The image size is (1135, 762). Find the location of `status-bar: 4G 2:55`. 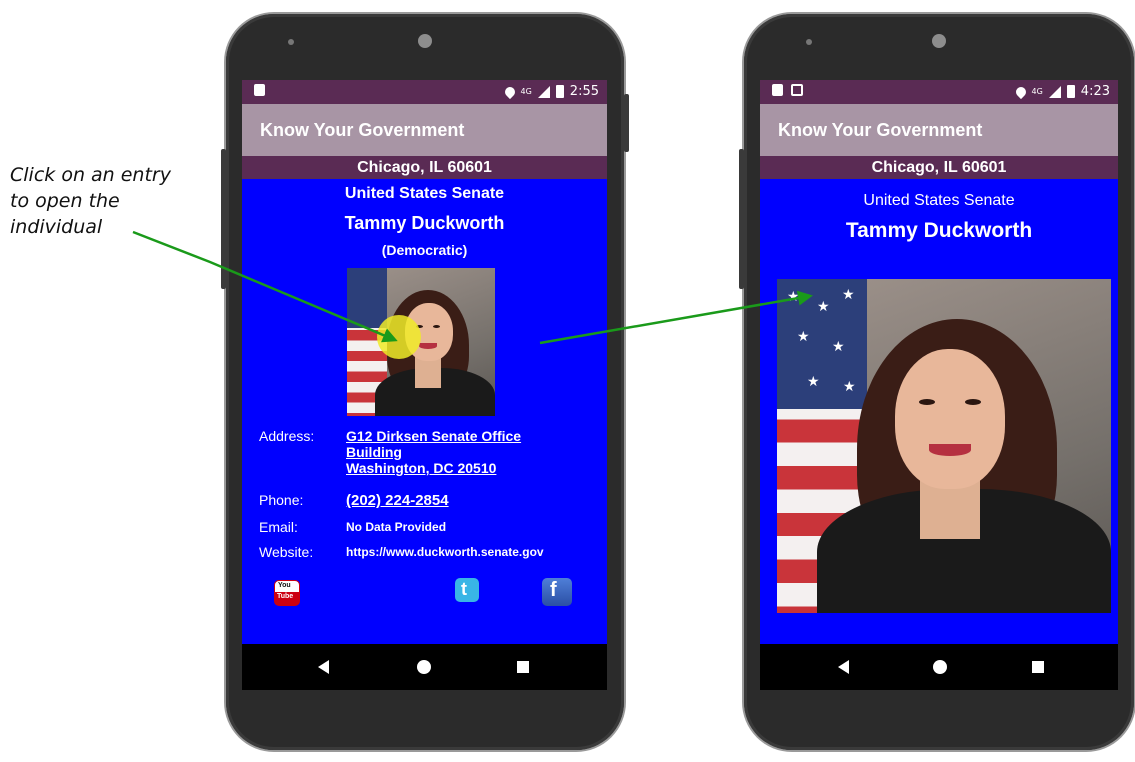

status-bar: 4G 2:55 is located at coordinates (424, 92).